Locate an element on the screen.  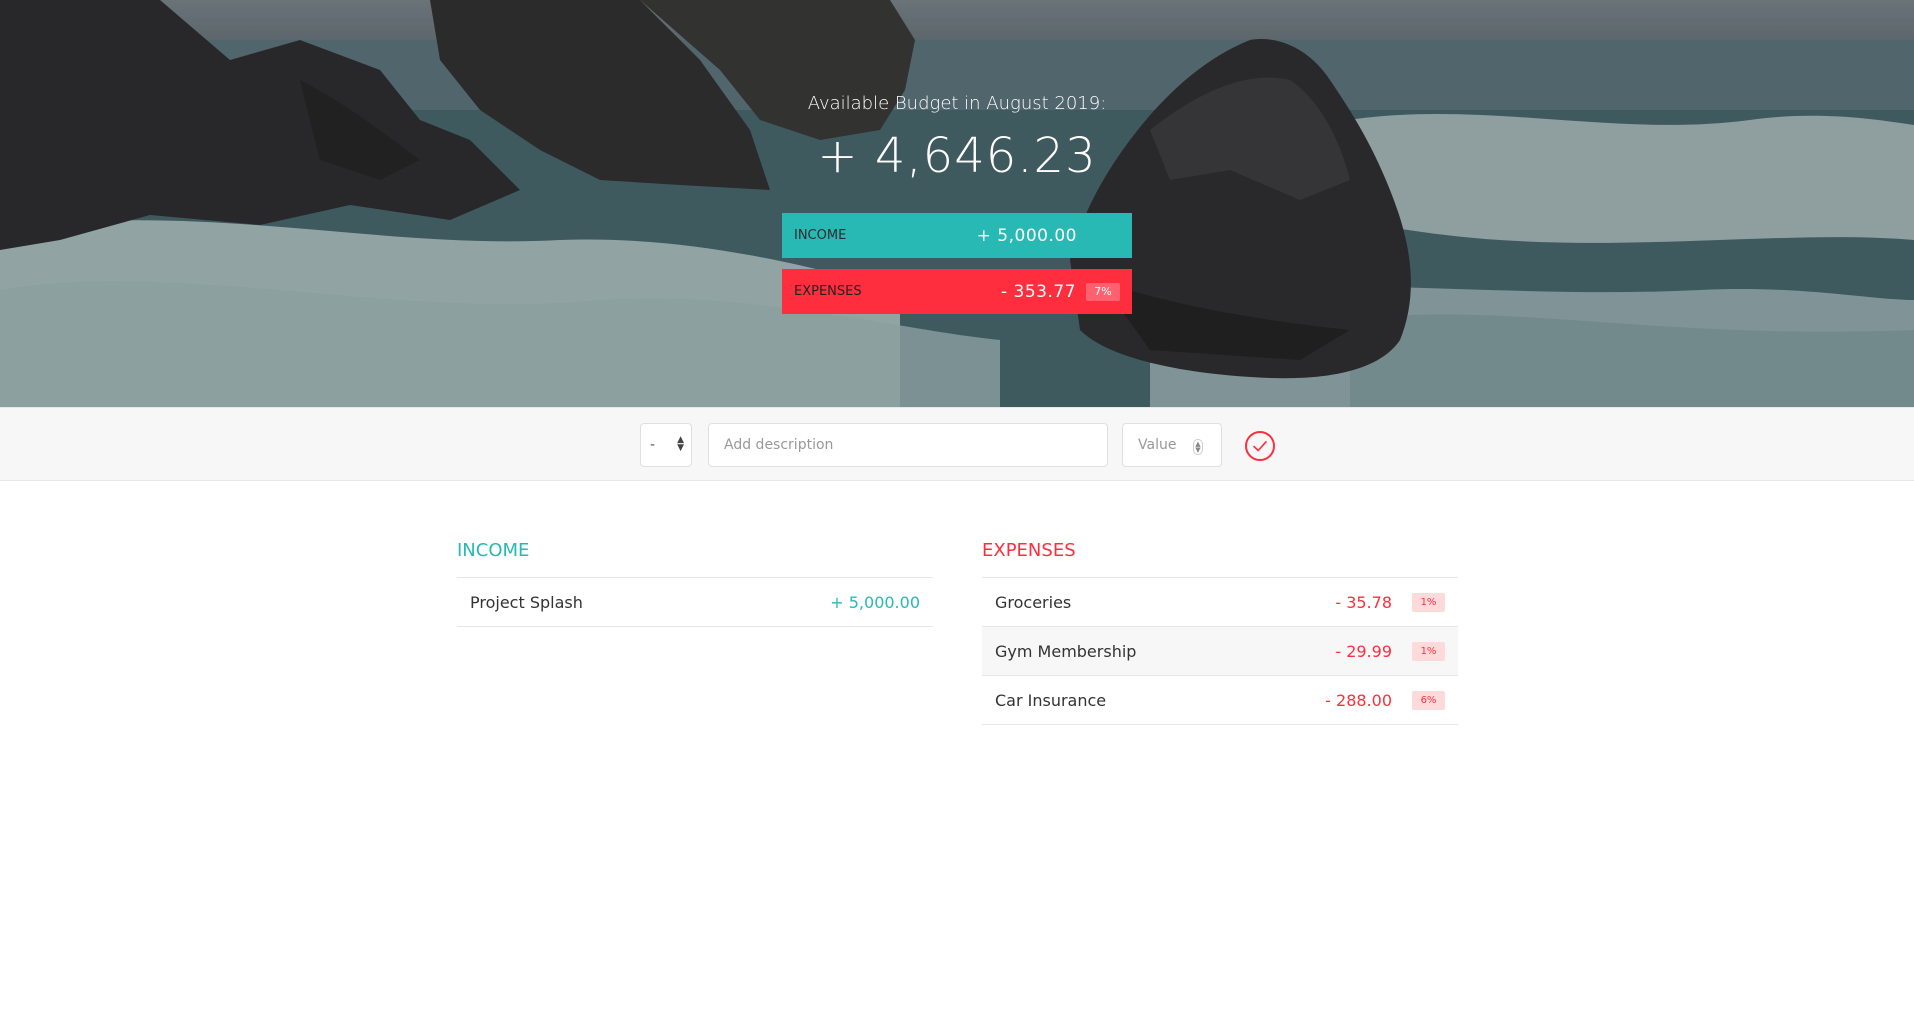
item-value: - 29.99 is located at coordinates (1363, 651).